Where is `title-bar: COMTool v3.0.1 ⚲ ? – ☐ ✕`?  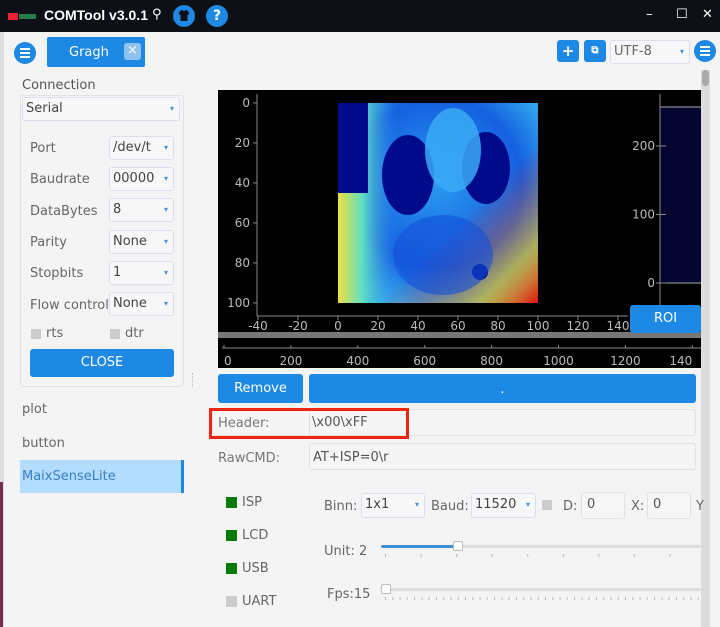 title-bar: COMTool v3.0.1 ⚲ ? – ☐ ✕ is located at coordinates (360, 16).